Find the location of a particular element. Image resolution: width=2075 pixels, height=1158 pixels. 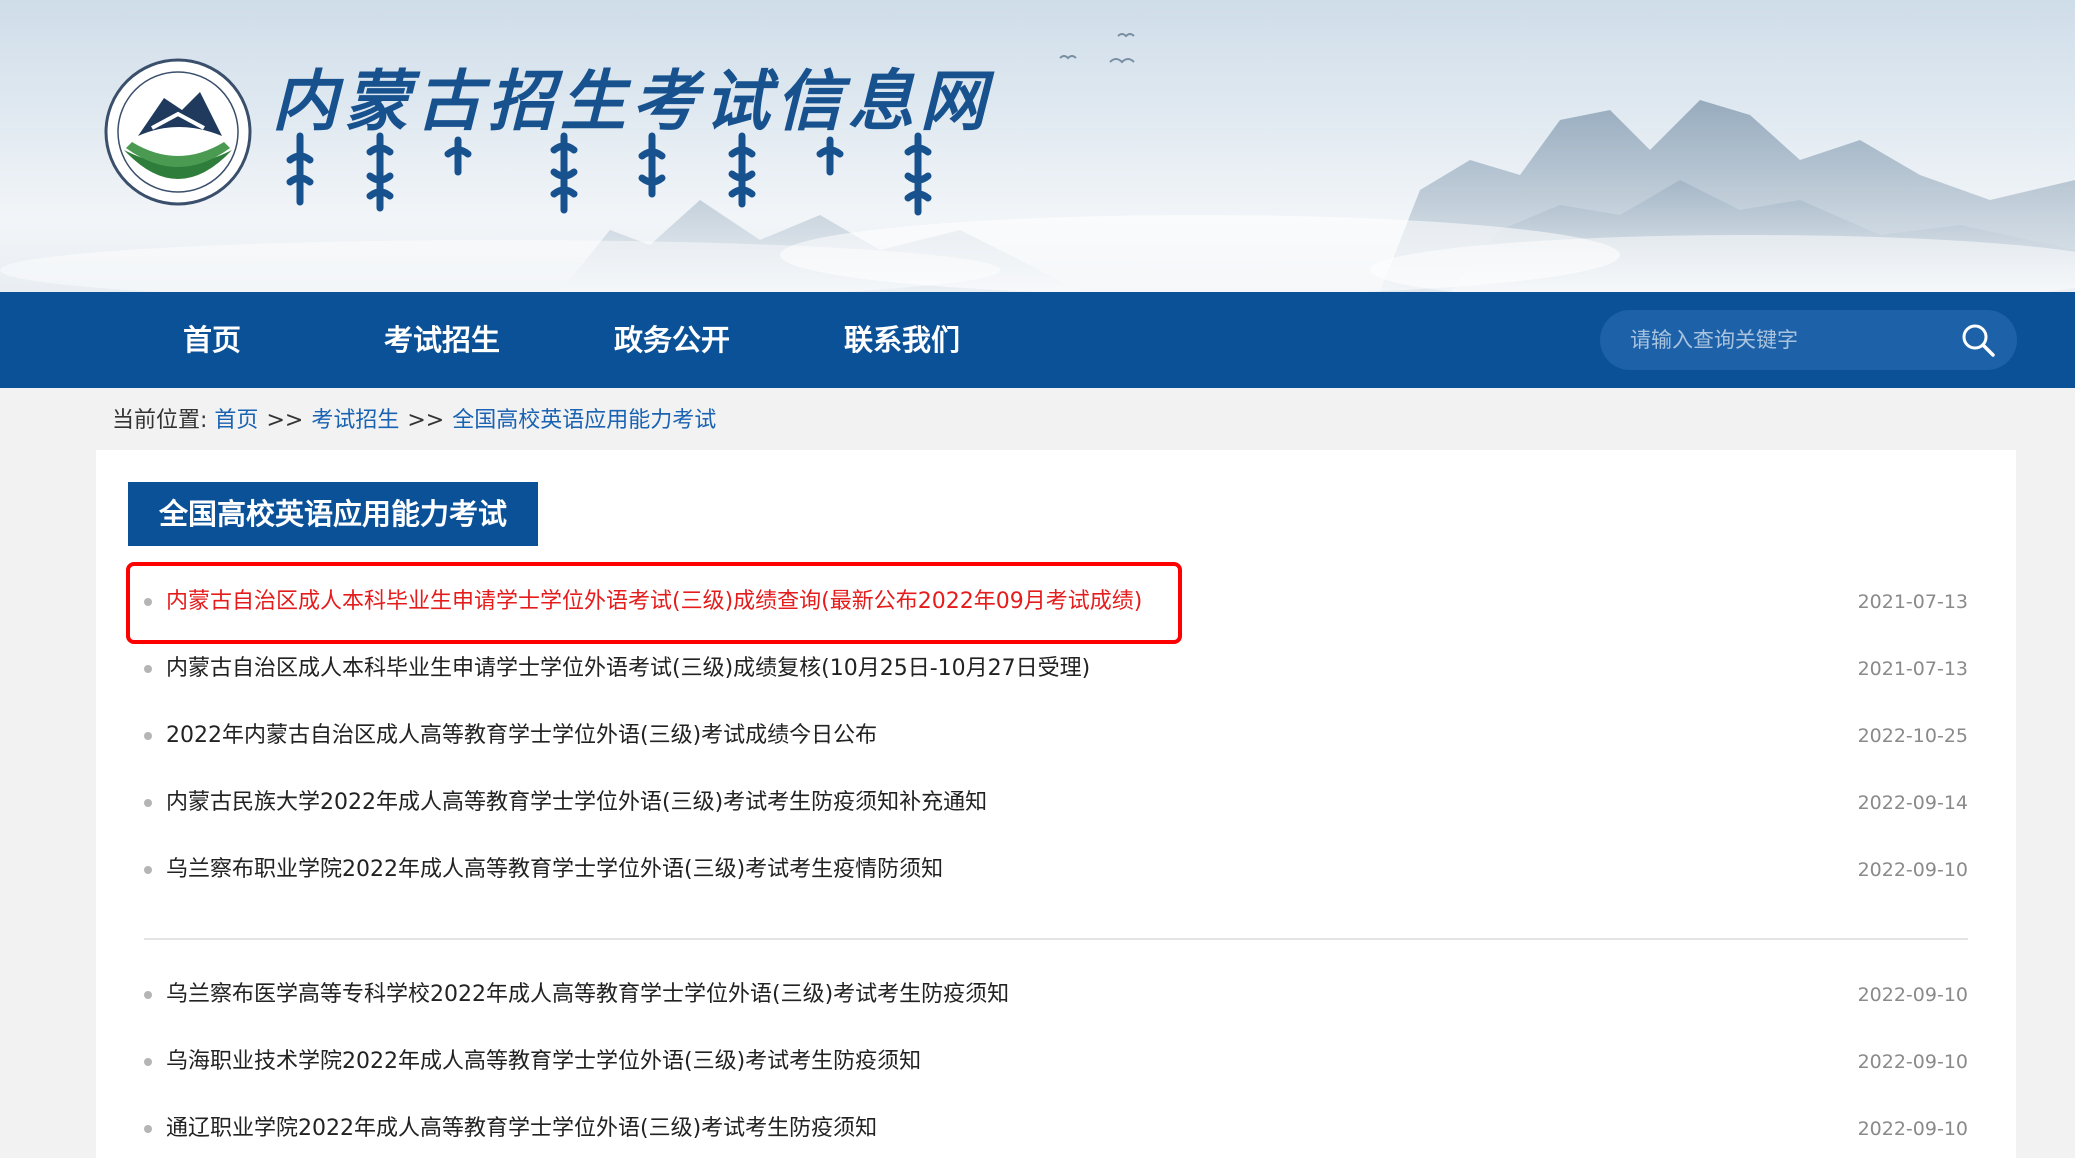

mongolian-script-title is located at coordinates (609, 174).